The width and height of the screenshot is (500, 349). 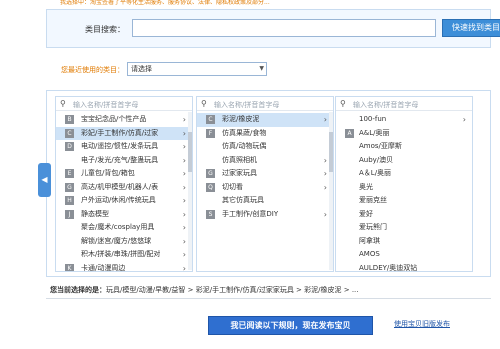 I want to click on old-version-link: 使用宝贝旧版发布, so click(x=422, y=324).